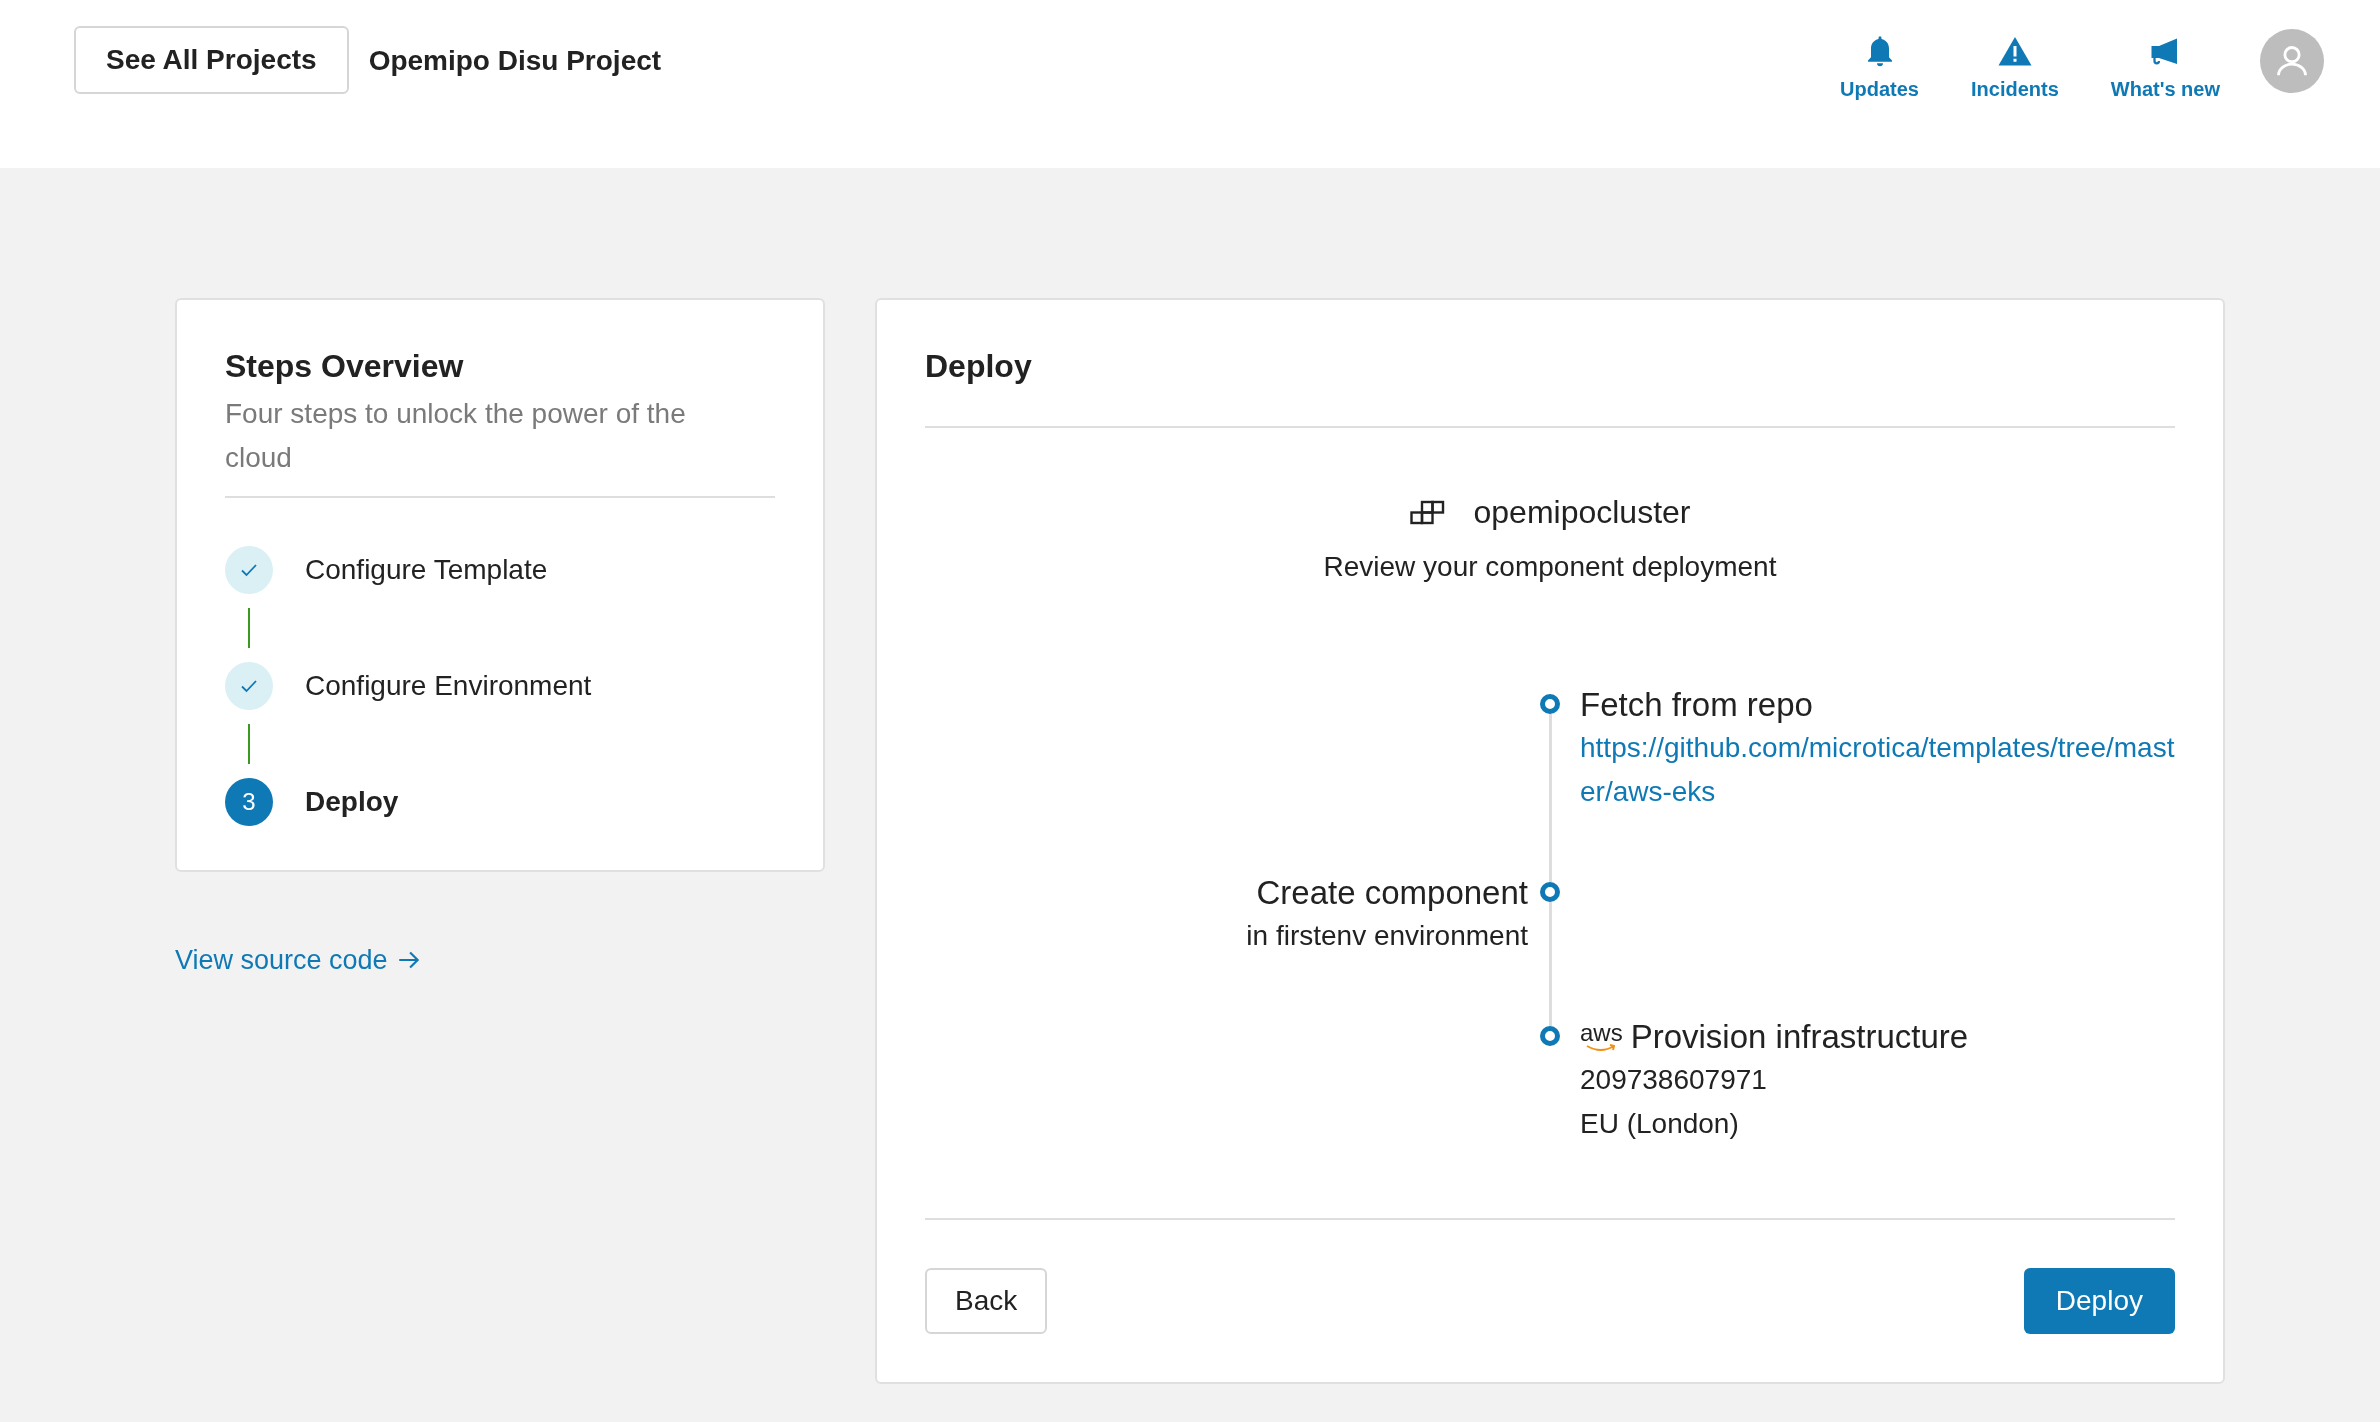 The image size is (2380, 1422). I want to click on step-label: Configure Template, so click(426, 570).